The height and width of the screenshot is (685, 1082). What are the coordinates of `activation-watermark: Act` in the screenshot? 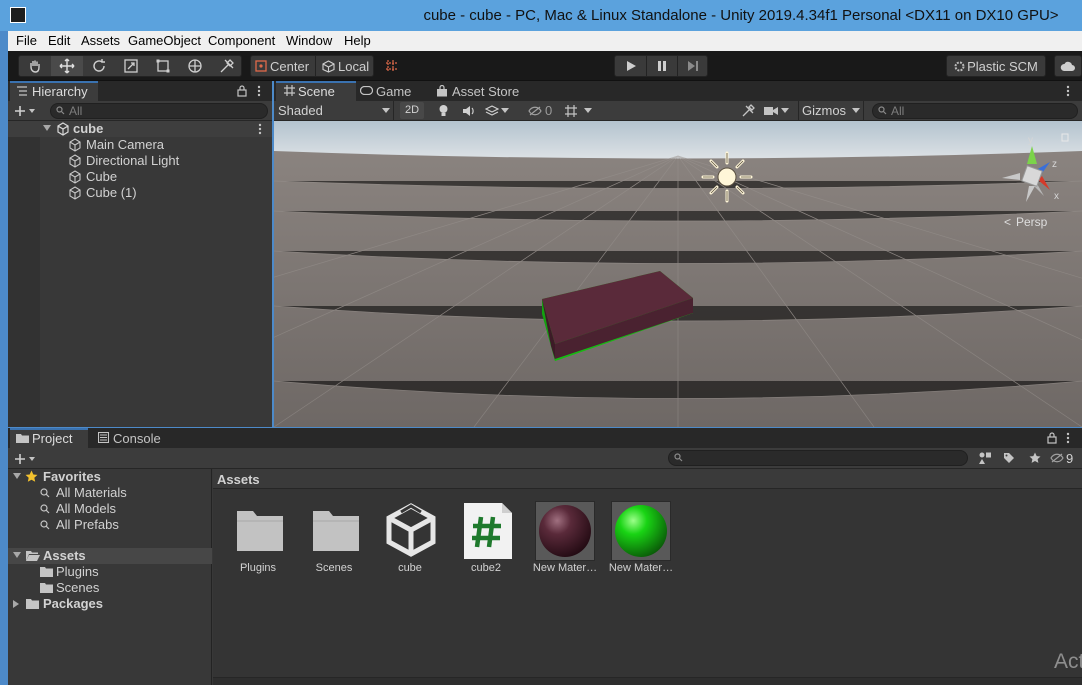 It's located at (1068, 661).